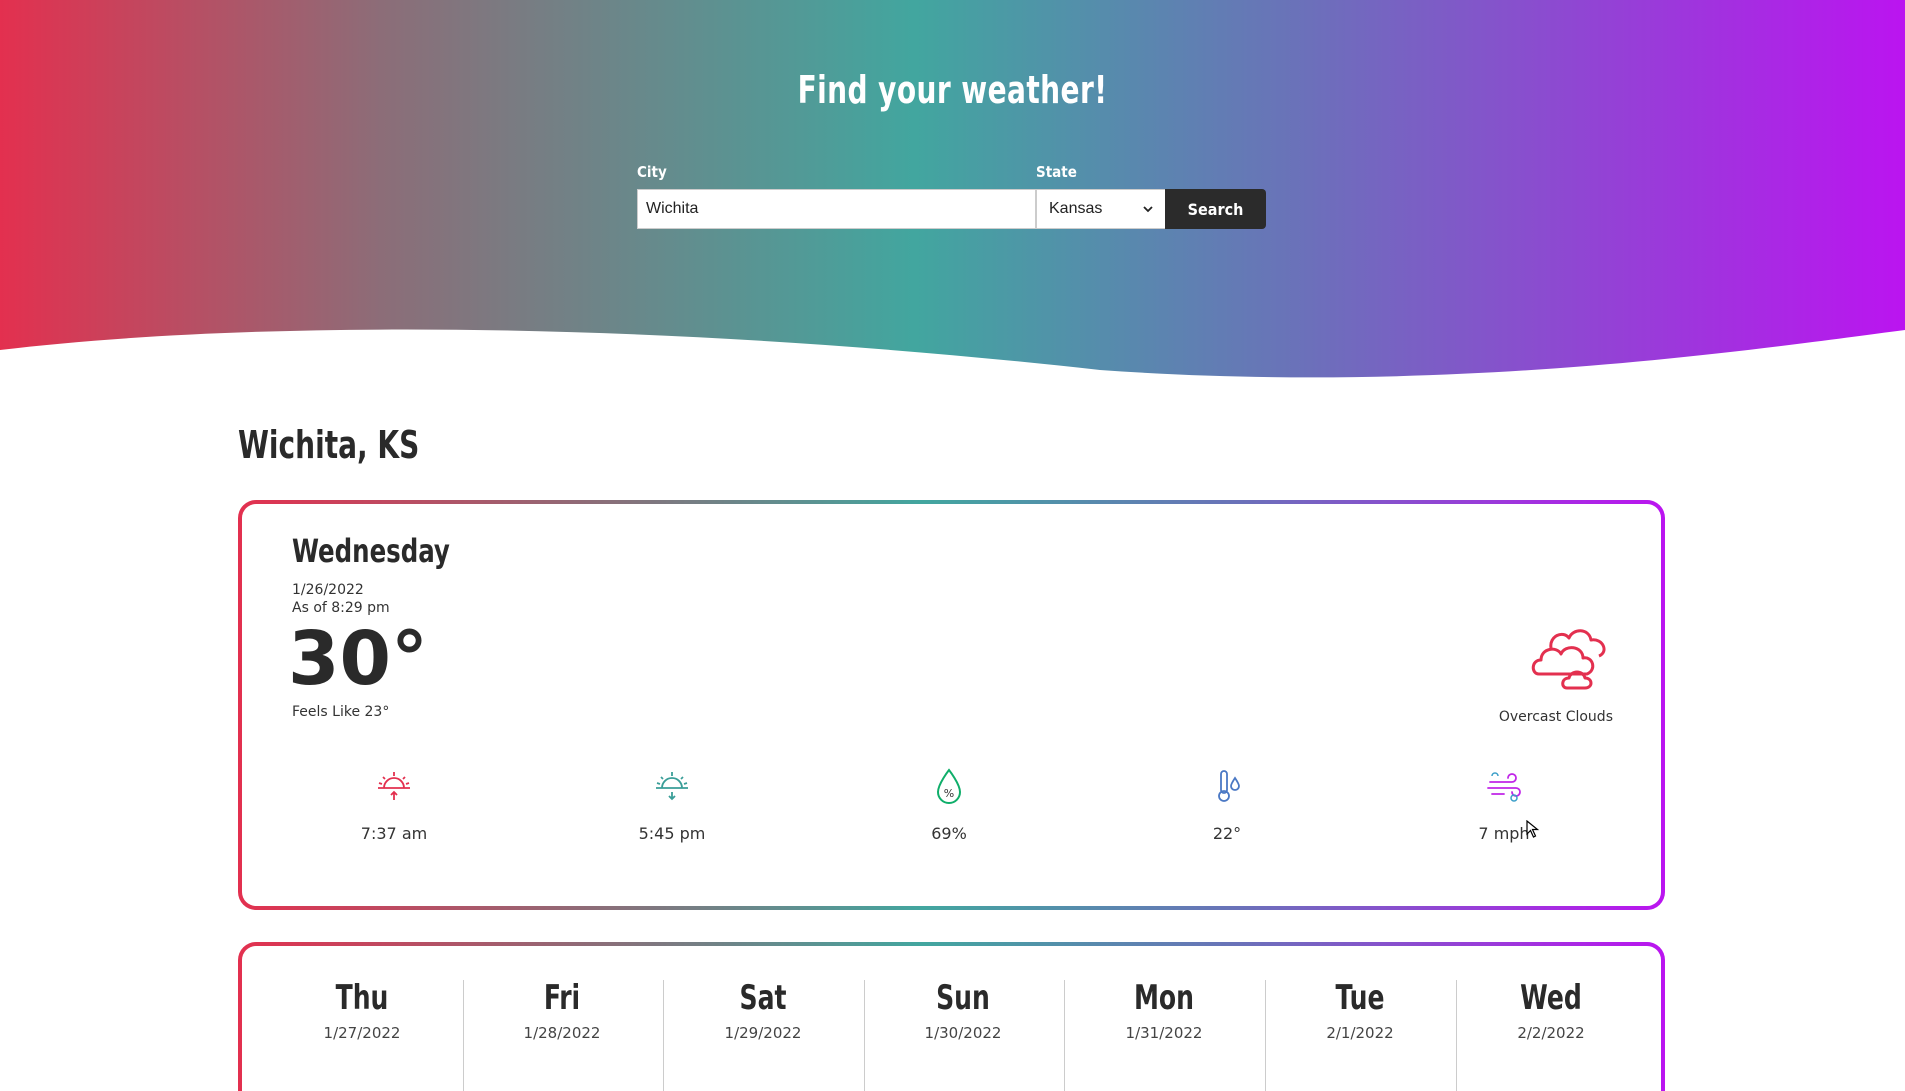 This screenshot has height=1091, width=1905. Describe the element at coordinates (328, 590) in the screenshot. I see `current-date: 1/26/2022` at that location.